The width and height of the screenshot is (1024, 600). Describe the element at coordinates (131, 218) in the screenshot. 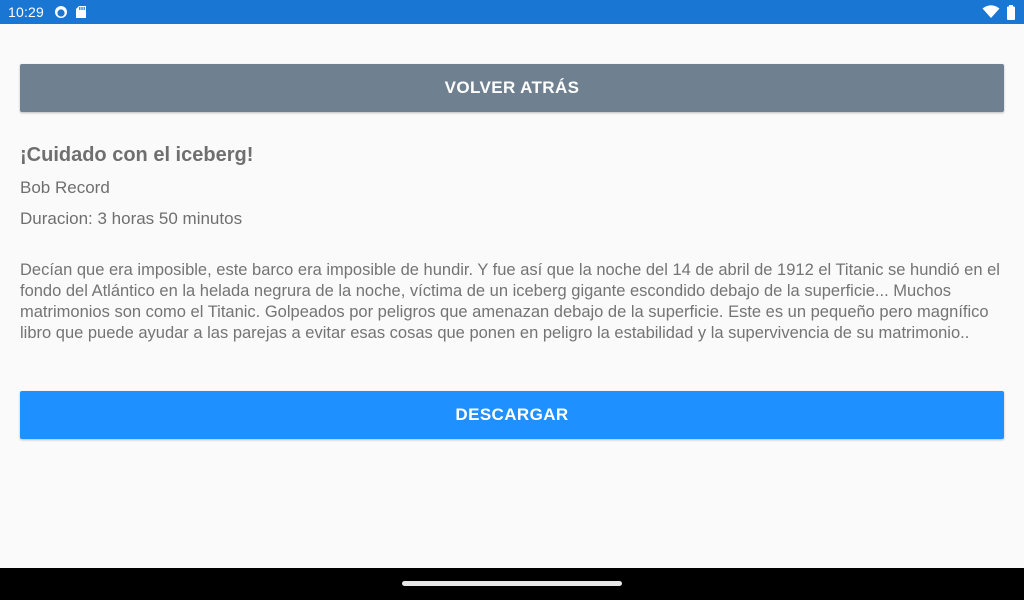

I see `book-duration: Duracion: 3 horas 50 minutos` at that location.